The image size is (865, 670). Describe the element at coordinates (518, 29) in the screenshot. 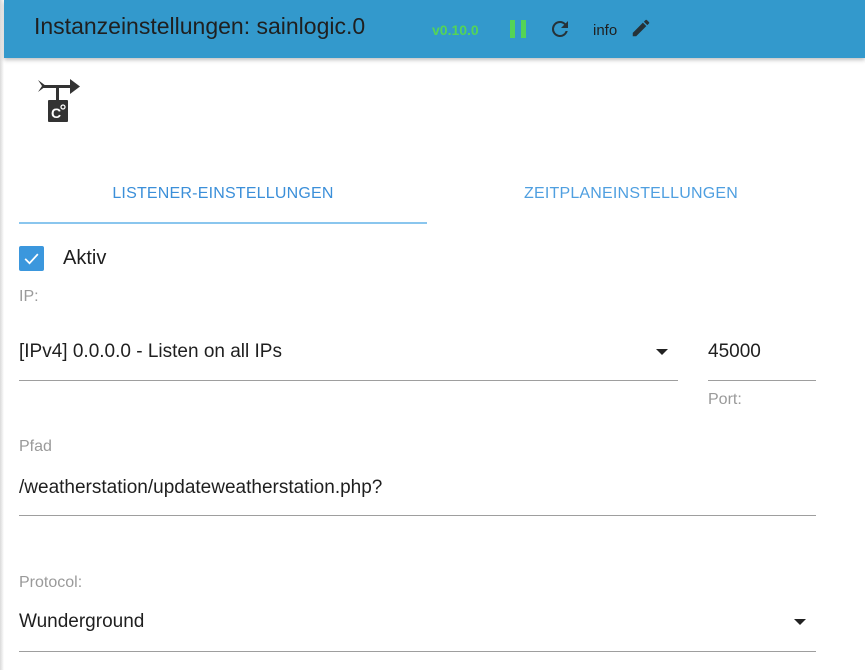

I see `pause-icon` at that location.